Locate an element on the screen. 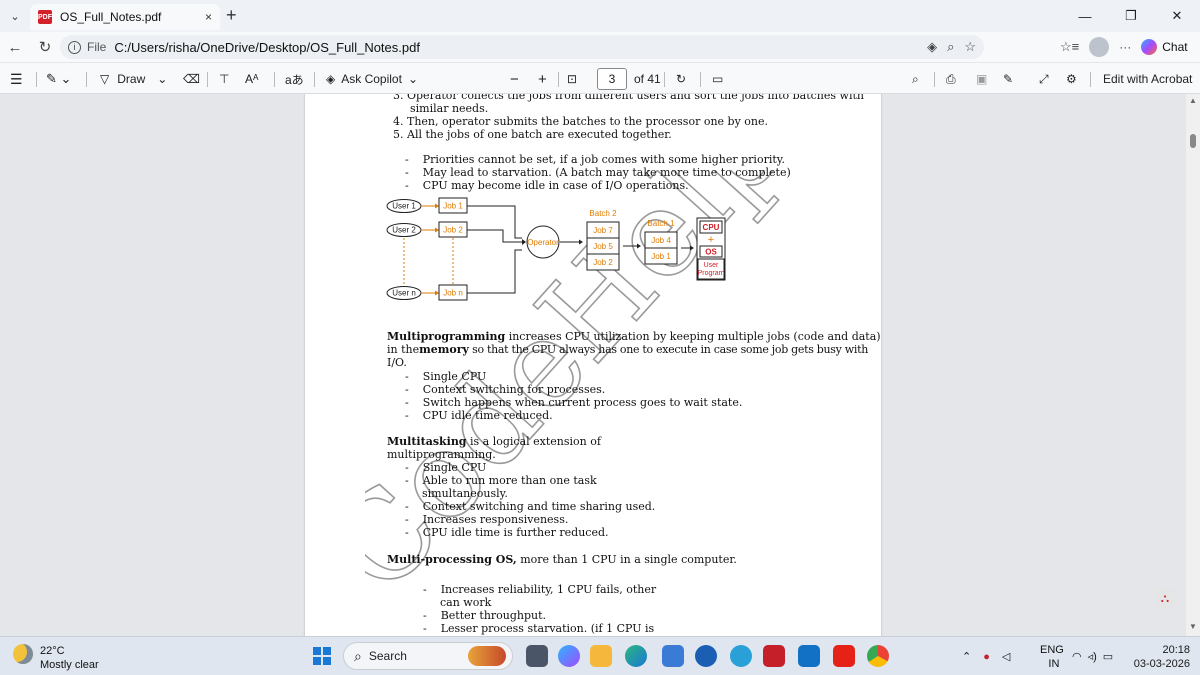 This screenshot has width=1200, height=675. clock: 20:18 03-03-2026 is located at coordinates (1160, 657).